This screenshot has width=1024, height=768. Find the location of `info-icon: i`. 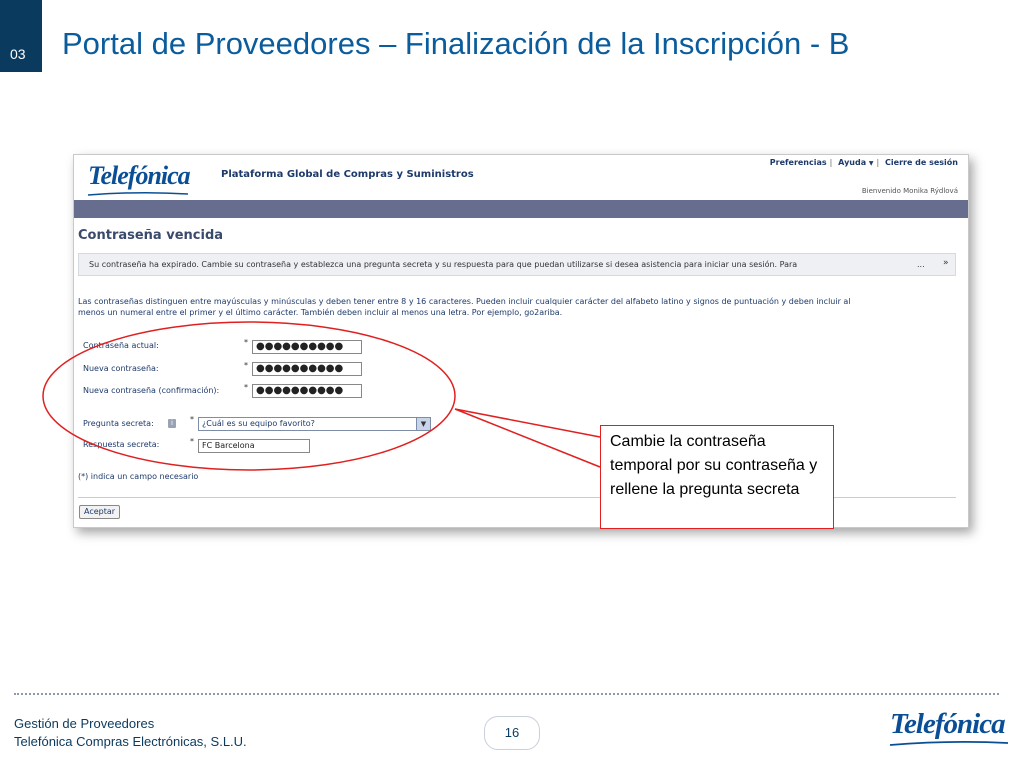

info-icon: i is located at coordinates (172, 423).